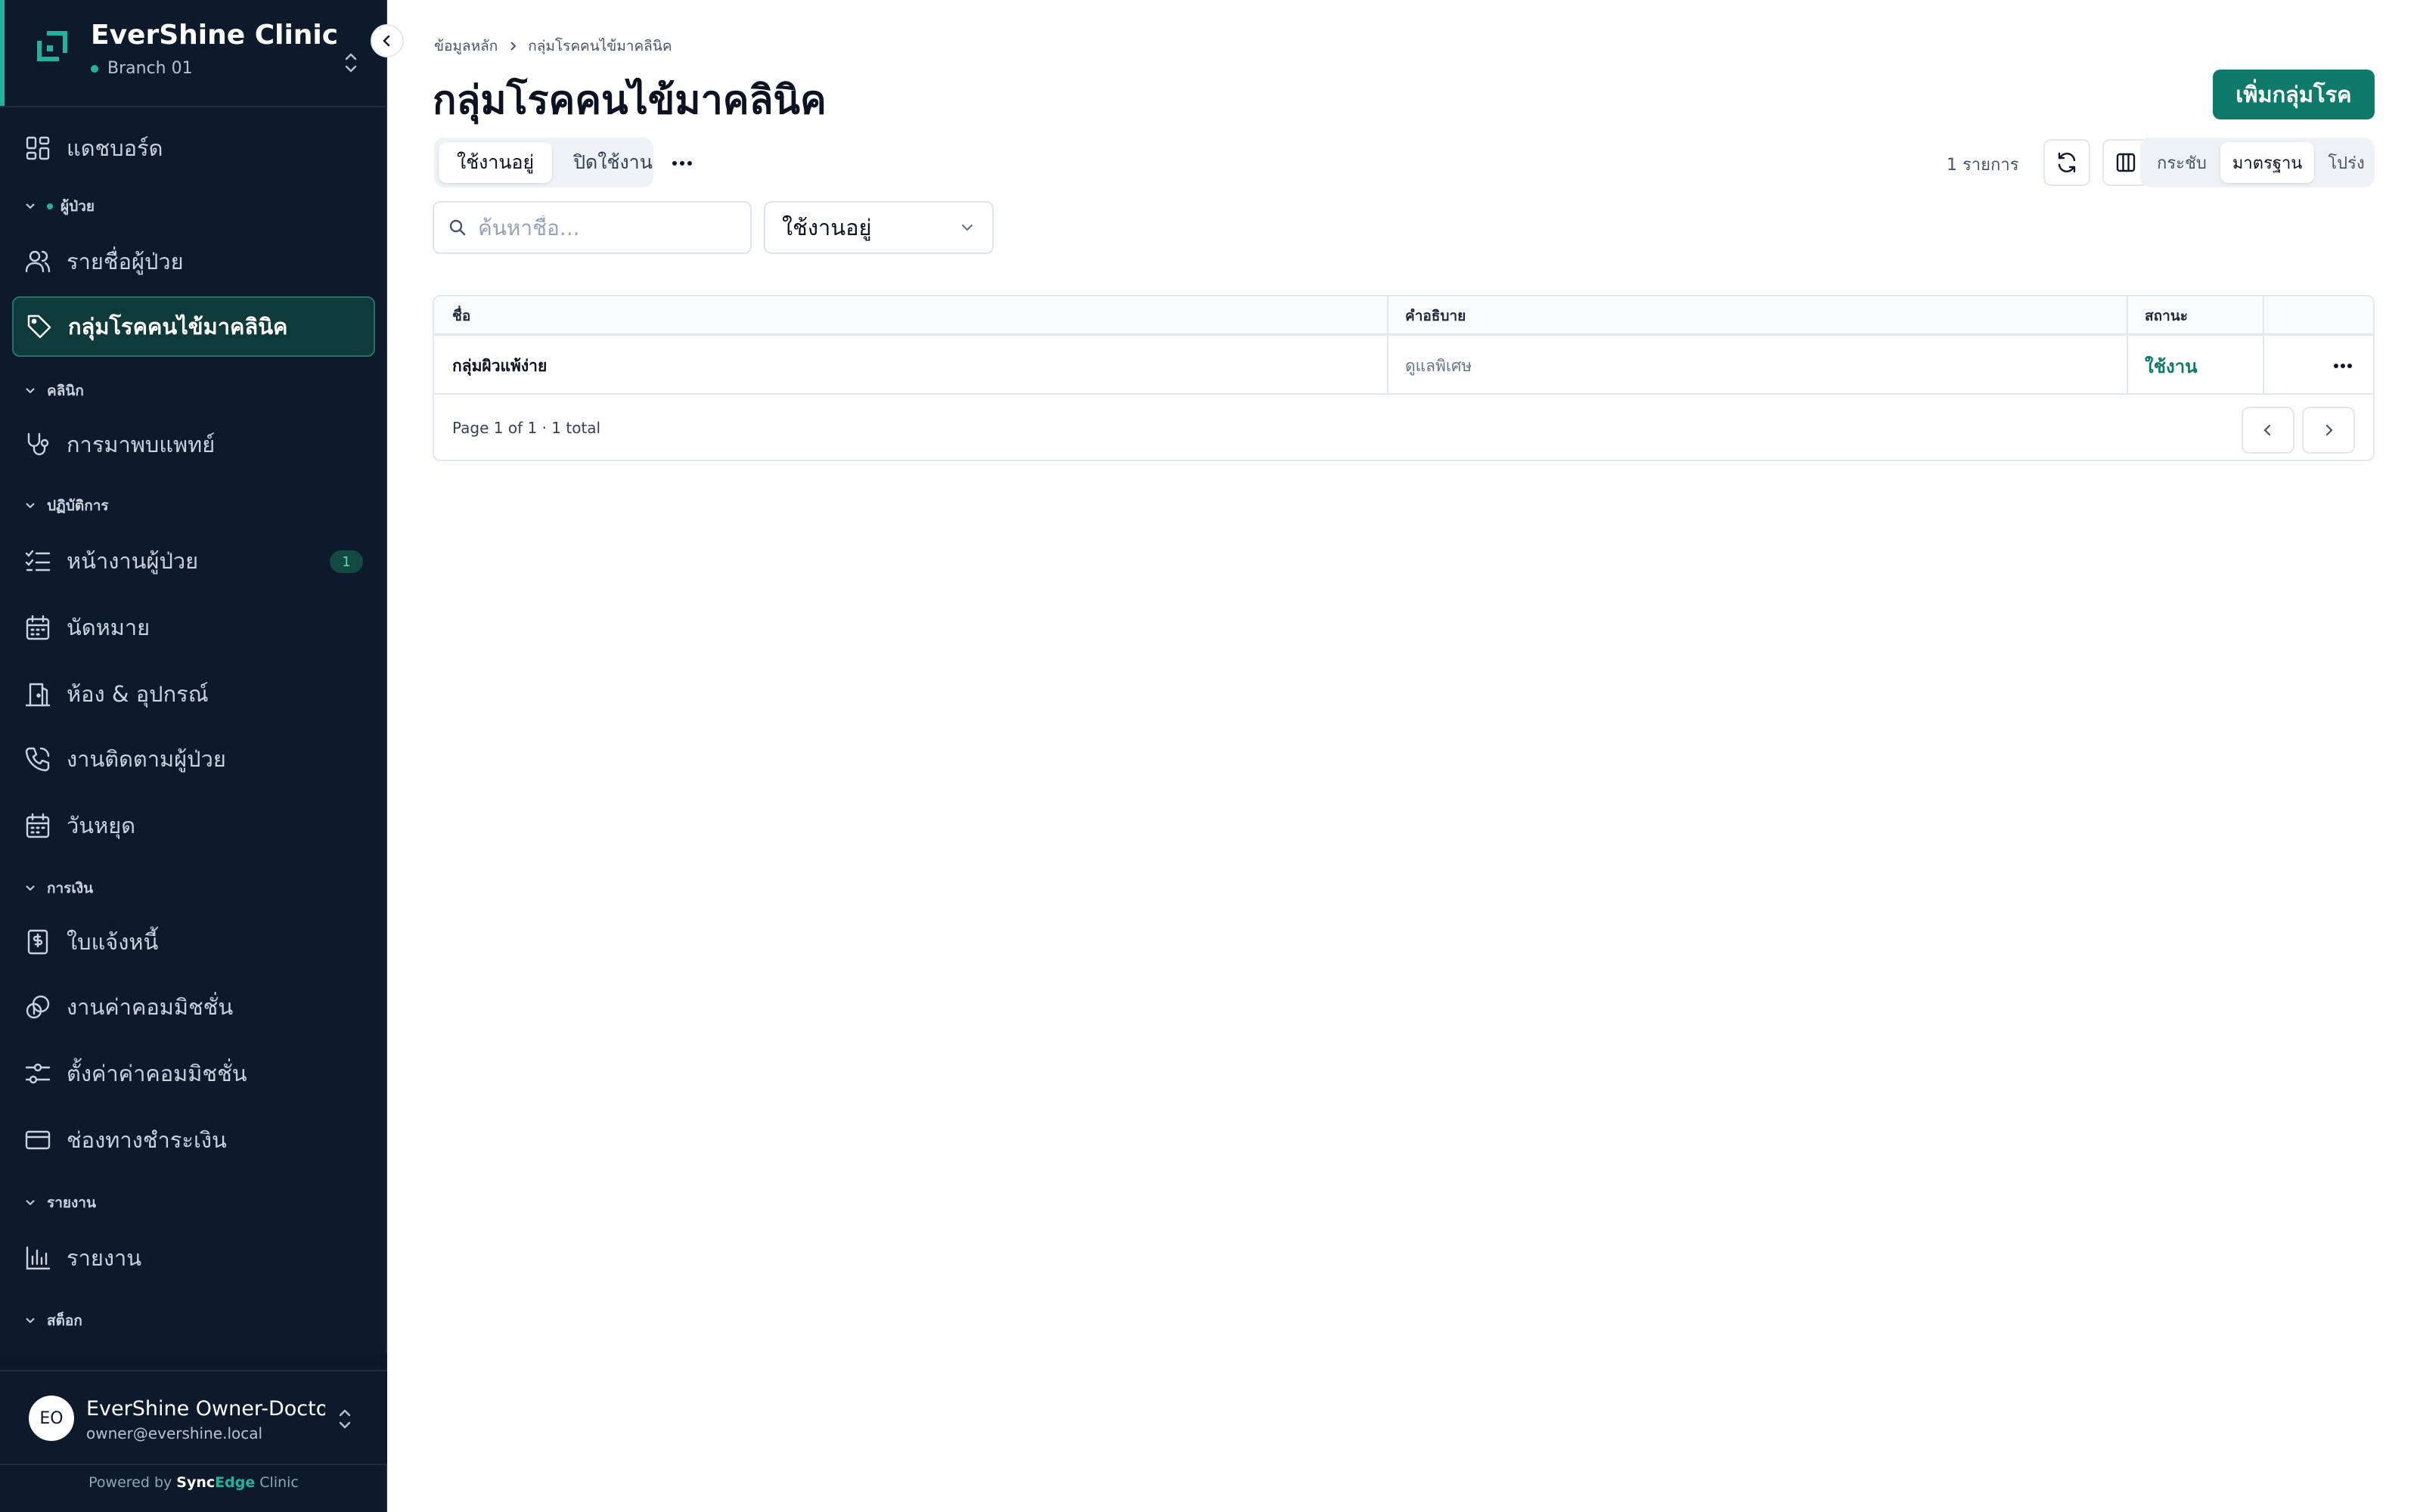 The width and height of the screenshot is (2420, 1512). Describe the element at coordinates (553, 46) in the screenshot. I see `breadcrumb: ข้อมูลหลัก กลุ่มโรคคนไข้มาคลินิค` at that location.